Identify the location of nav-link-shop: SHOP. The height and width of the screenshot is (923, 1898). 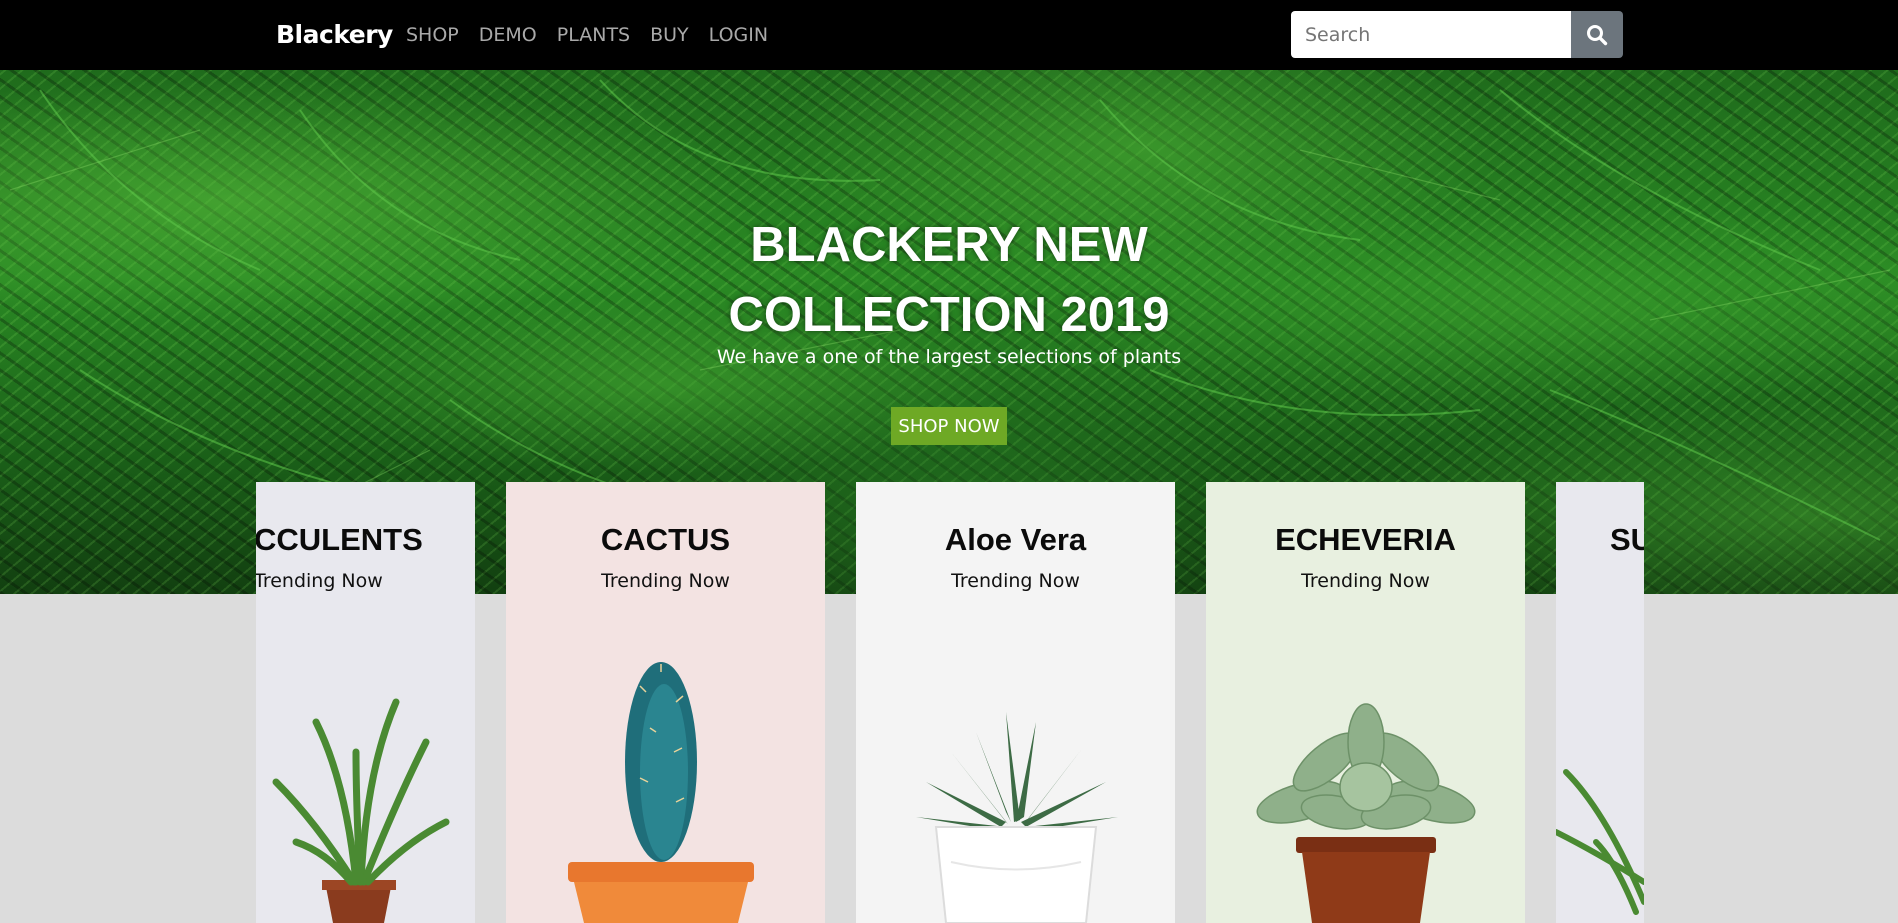
(432, 35).